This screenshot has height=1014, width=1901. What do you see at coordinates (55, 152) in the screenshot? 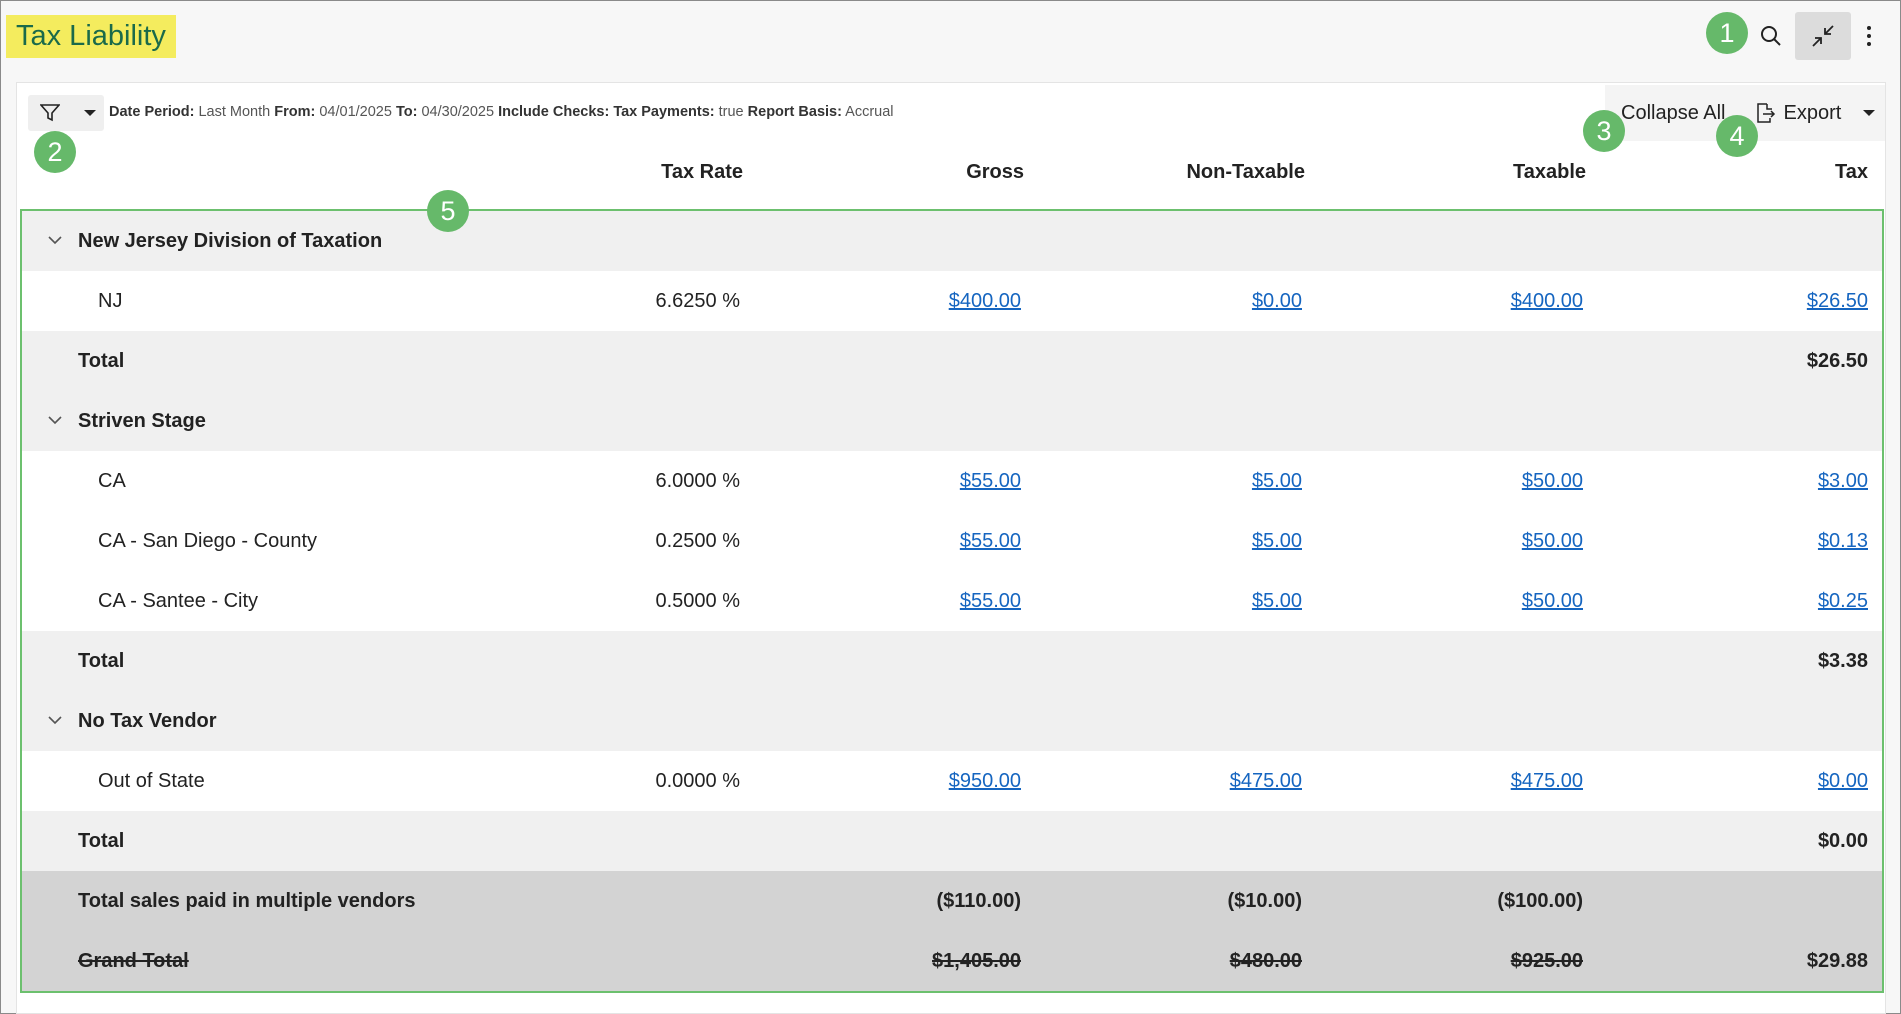
I see `callout-badge-2: 2` at bounding box center [55, 152].